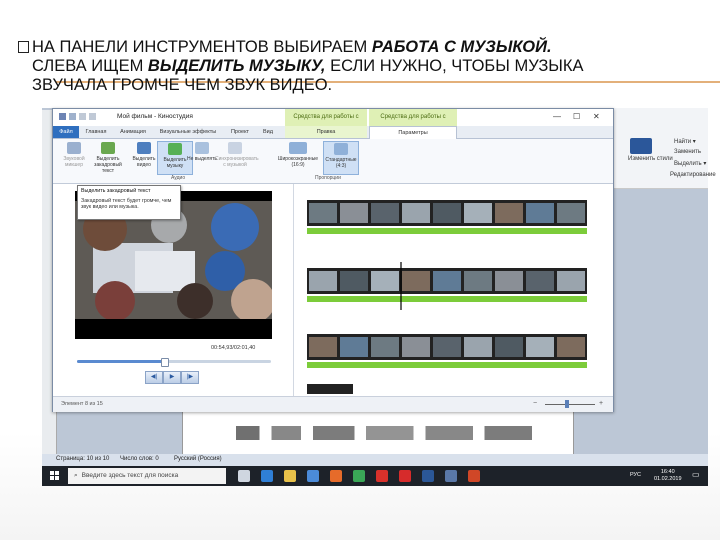  What do you see at coordinates (155, 116) in the screenshot?
I see `window-title: Мой фильм - Киностудия` at bounding box center [155, 116].